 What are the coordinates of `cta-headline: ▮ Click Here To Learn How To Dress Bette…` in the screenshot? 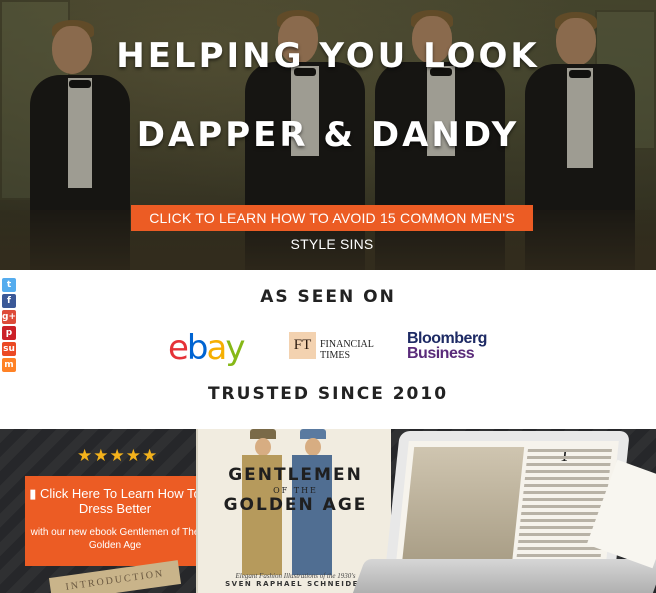 It's located at (115, 501).